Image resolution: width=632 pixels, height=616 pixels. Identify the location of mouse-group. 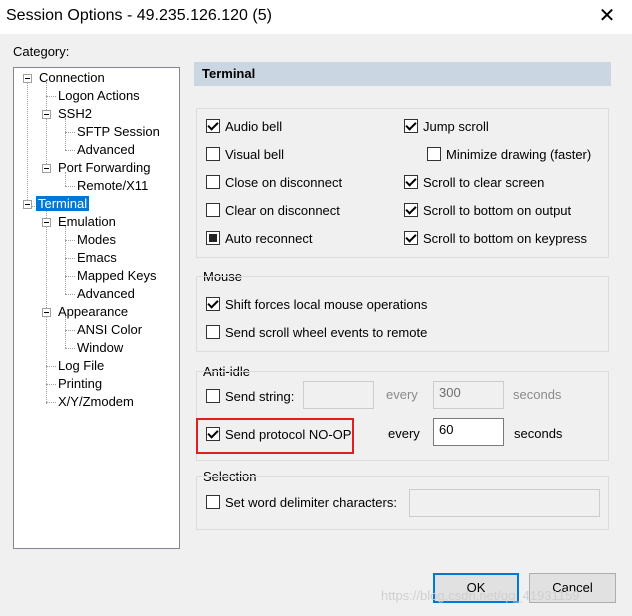
(402, 314).